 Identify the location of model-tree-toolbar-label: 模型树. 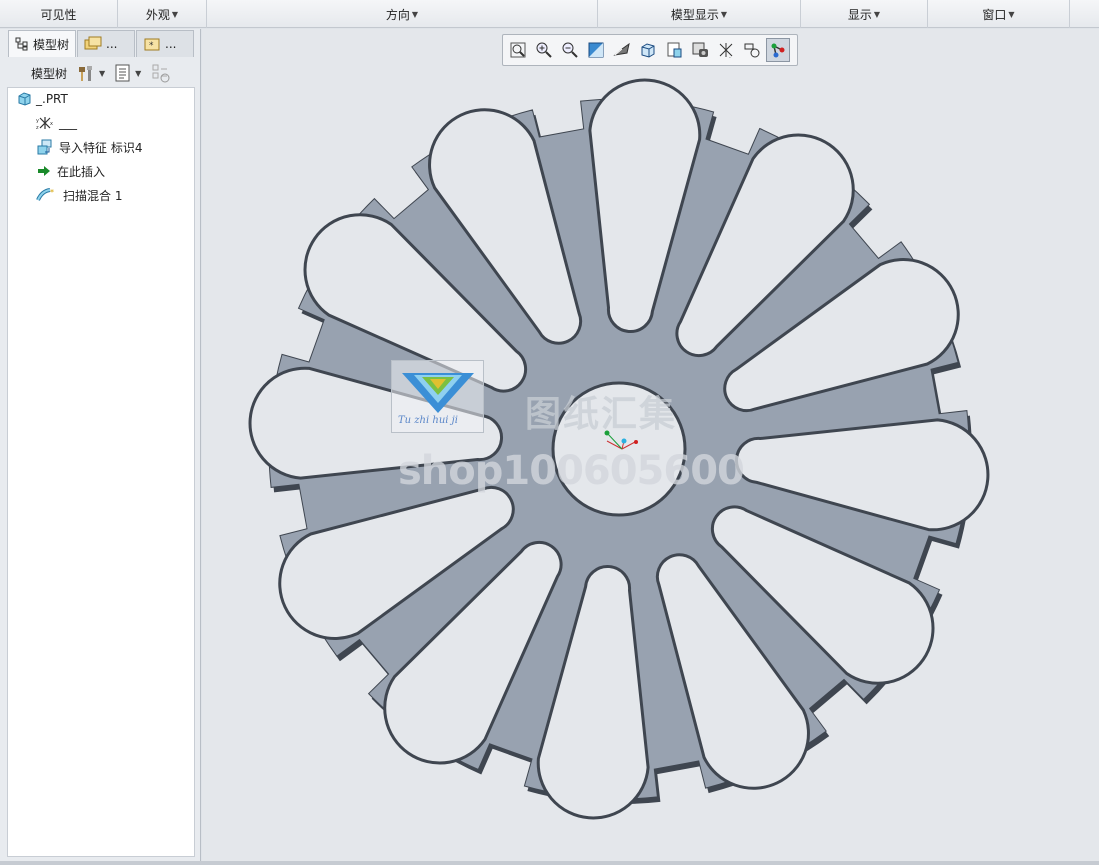
(49, 73).